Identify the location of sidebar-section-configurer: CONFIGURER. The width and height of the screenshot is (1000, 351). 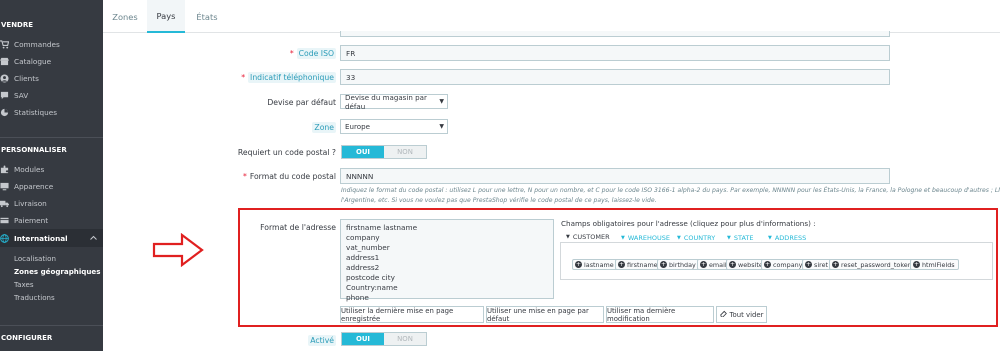
(27, 338).